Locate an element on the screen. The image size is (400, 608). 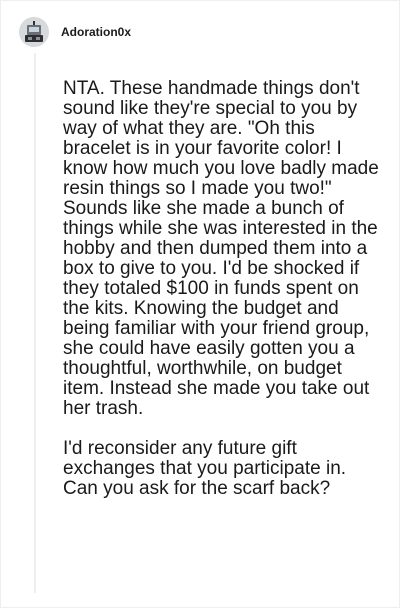
user-avatar is located at coordinates (34, 32).